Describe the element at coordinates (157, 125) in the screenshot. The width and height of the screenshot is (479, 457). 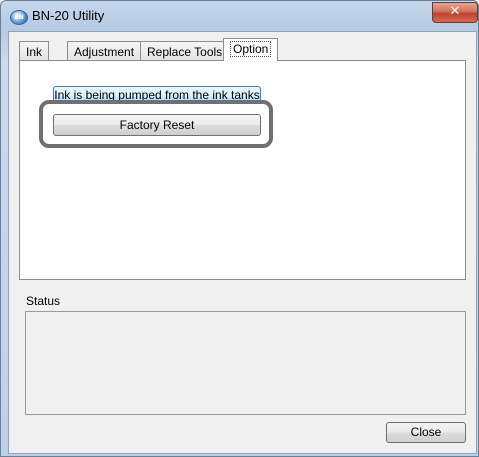
I see `factory-reset-button: Factory Reset` at that location.